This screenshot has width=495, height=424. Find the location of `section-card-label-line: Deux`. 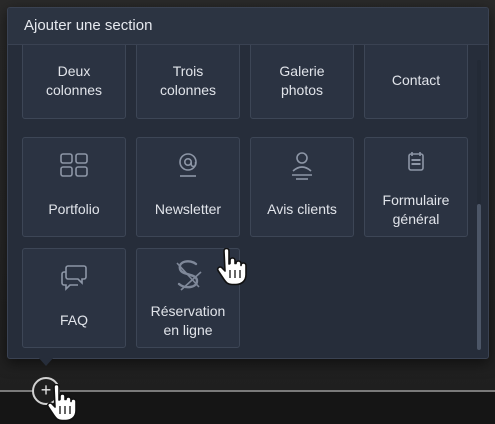

section-card-label-line: Deux is located at coordinates (74, 71).